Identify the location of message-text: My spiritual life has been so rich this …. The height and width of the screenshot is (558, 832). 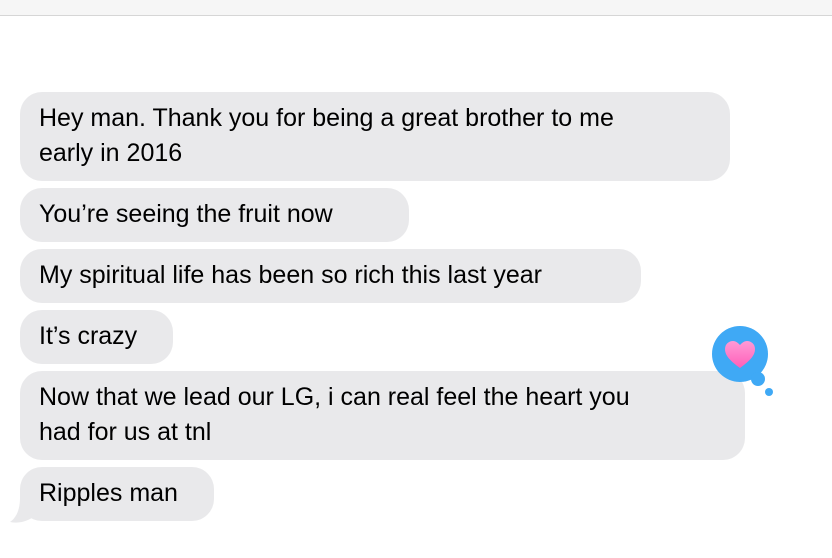
(290, 275).